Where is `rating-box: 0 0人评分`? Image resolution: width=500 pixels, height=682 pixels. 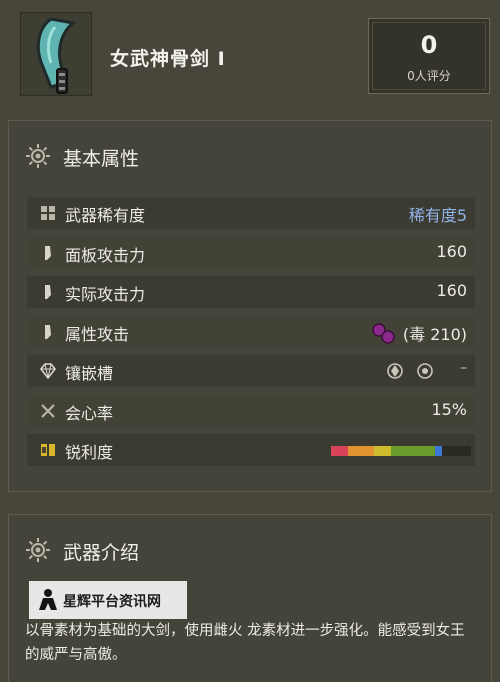
rating-box: 0 0人评分 is located at coordinates (429, 56).